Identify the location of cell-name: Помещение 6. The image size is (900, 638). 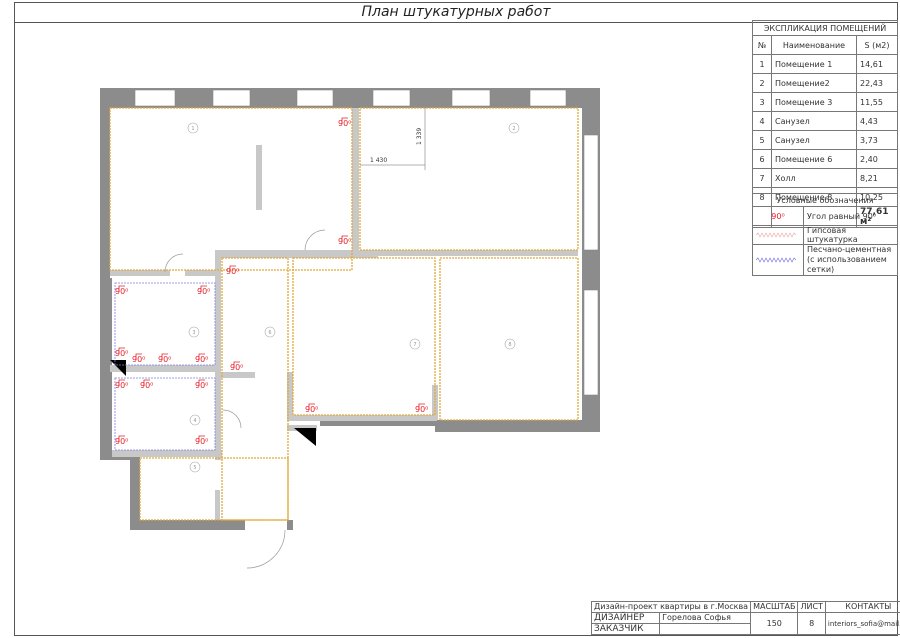
(814, 159).